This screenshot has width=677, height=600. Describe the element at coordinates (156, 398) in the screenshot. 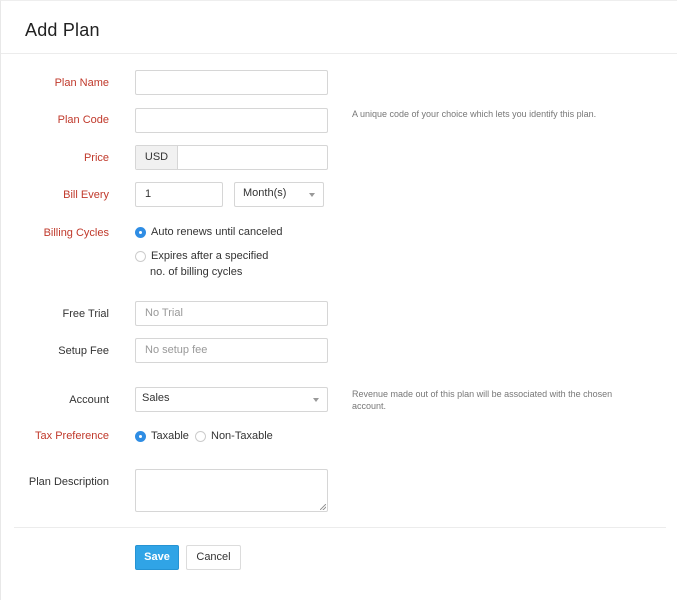

I see `account-select-value: Sales` at that location.